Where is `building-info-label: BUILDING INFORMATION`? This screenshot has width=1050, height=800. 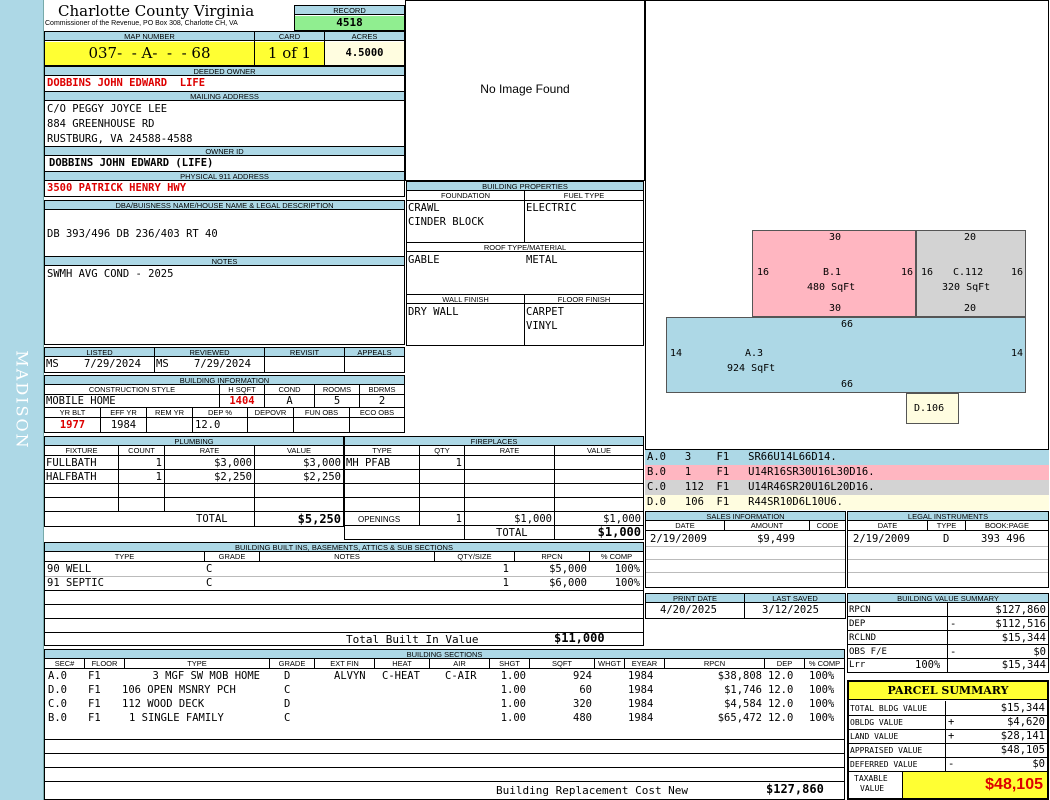
building-info-label: BUILDING INFORMATION is located at coordinates (224, 380).